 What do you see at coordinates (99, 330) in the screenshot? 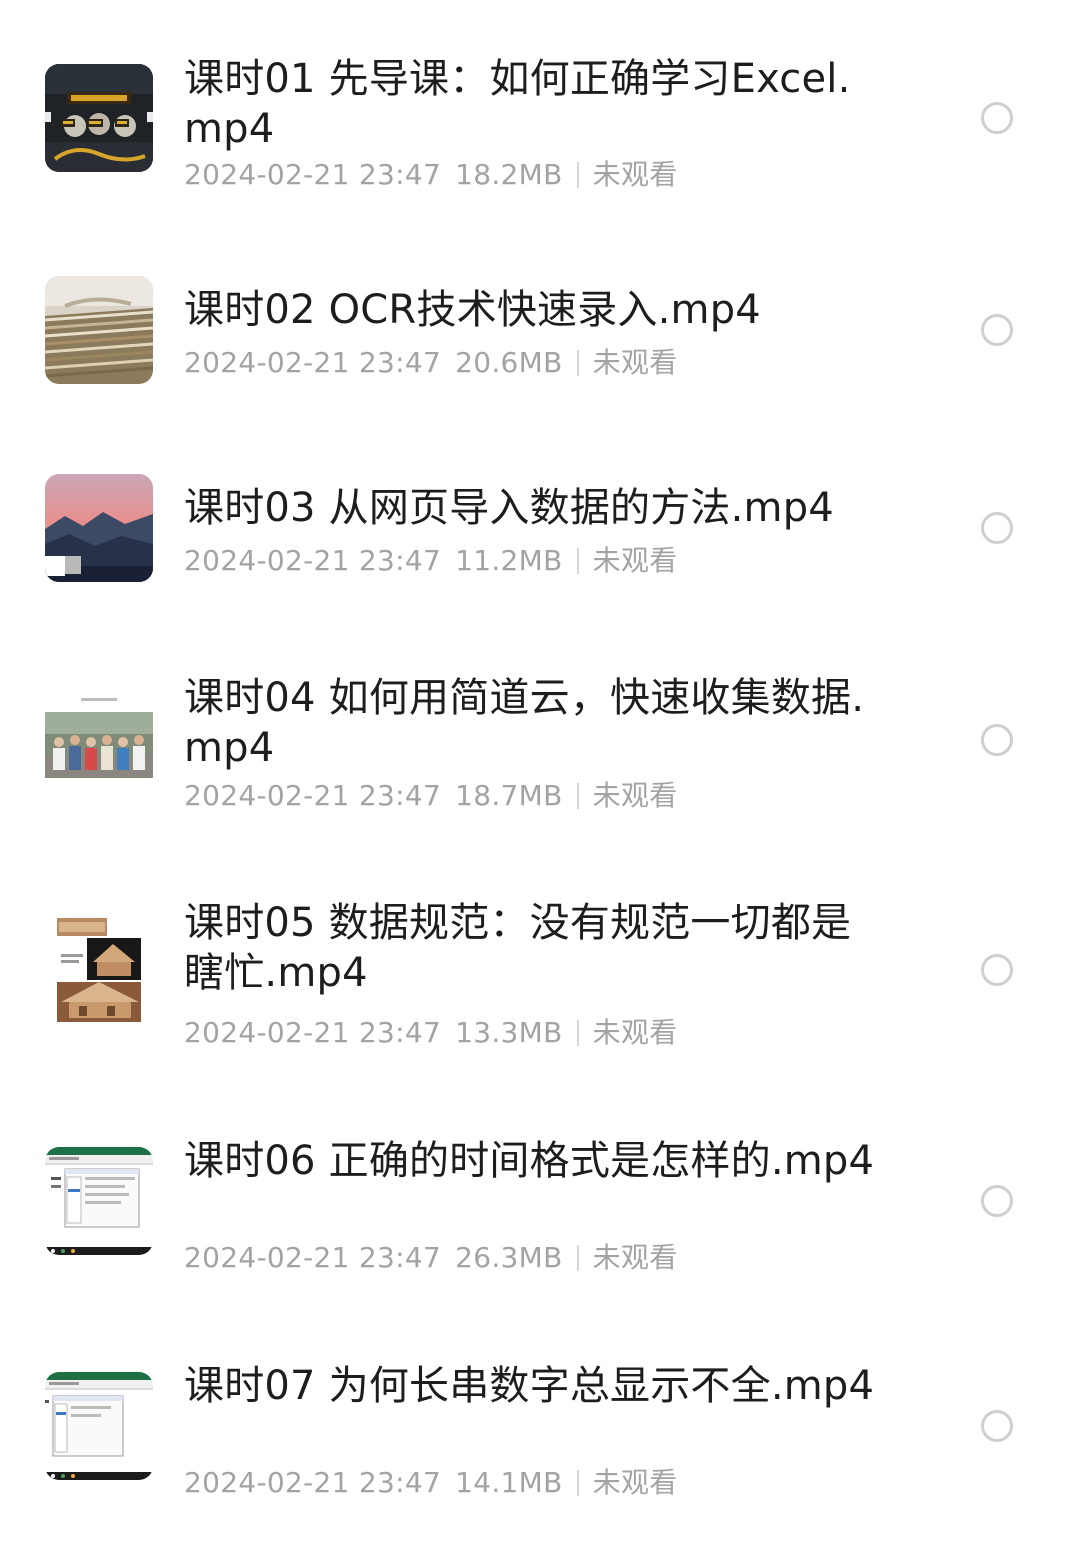
I see `paper-stack-thumbnail-icon` at bounding box center [99, 330].